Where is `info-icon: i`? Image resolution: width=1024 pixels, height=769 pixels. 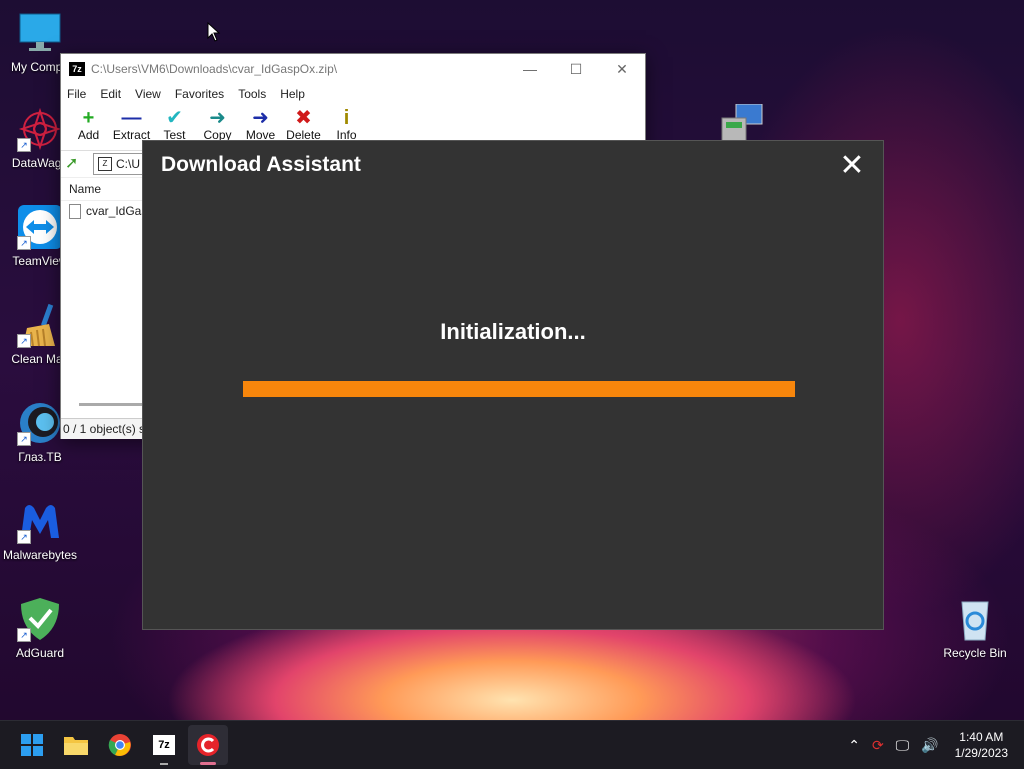
info-icon: i is located at coordinates (346, 118).